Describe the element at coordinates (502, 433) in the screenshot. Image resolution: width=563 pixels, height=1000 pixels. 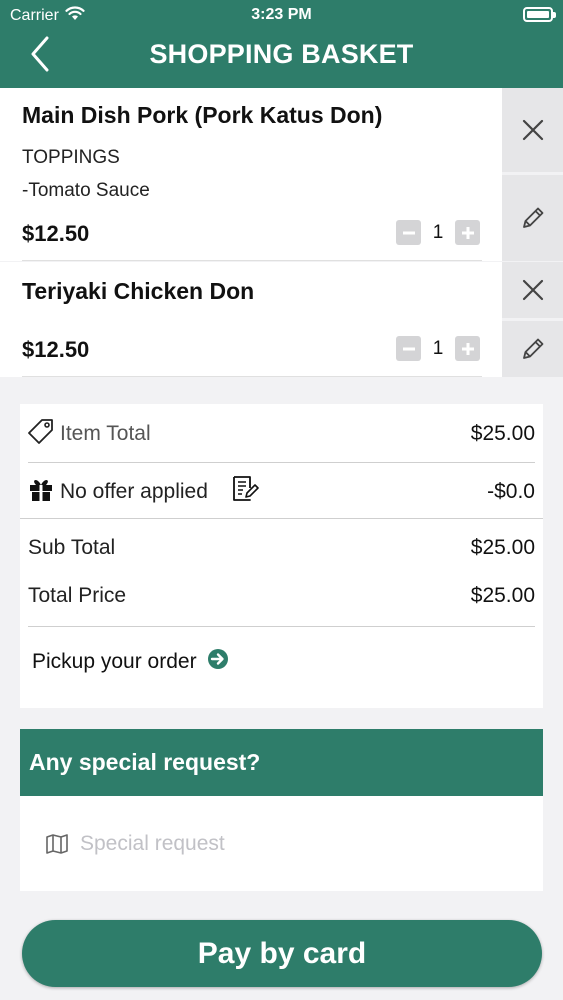
I see `item-total-value: $25.00` at that location.